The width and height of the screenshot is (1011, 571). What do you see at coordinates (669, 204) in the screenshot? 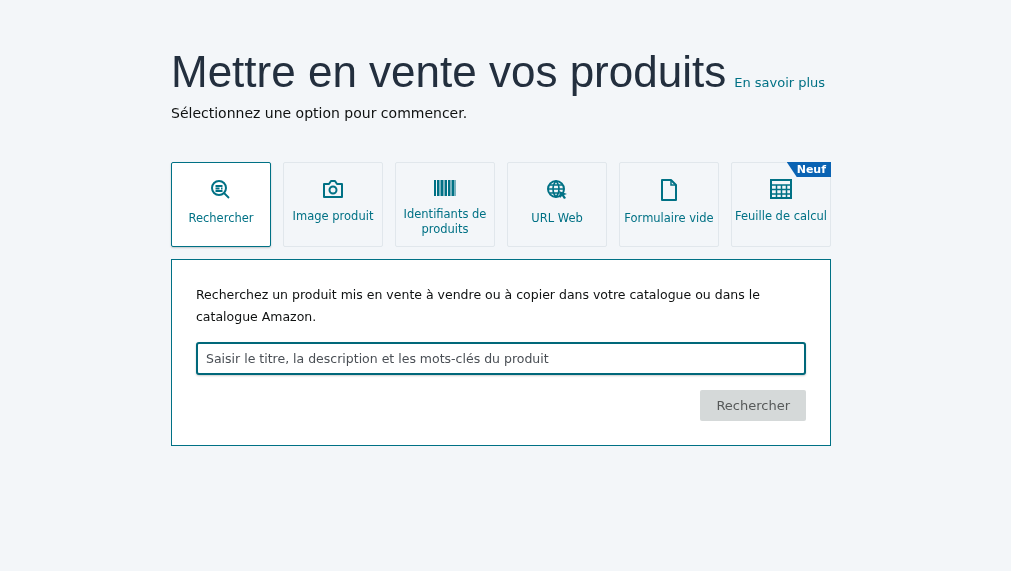
I see `option-tab: Formulaire vide` at bounding box center [669, 204].